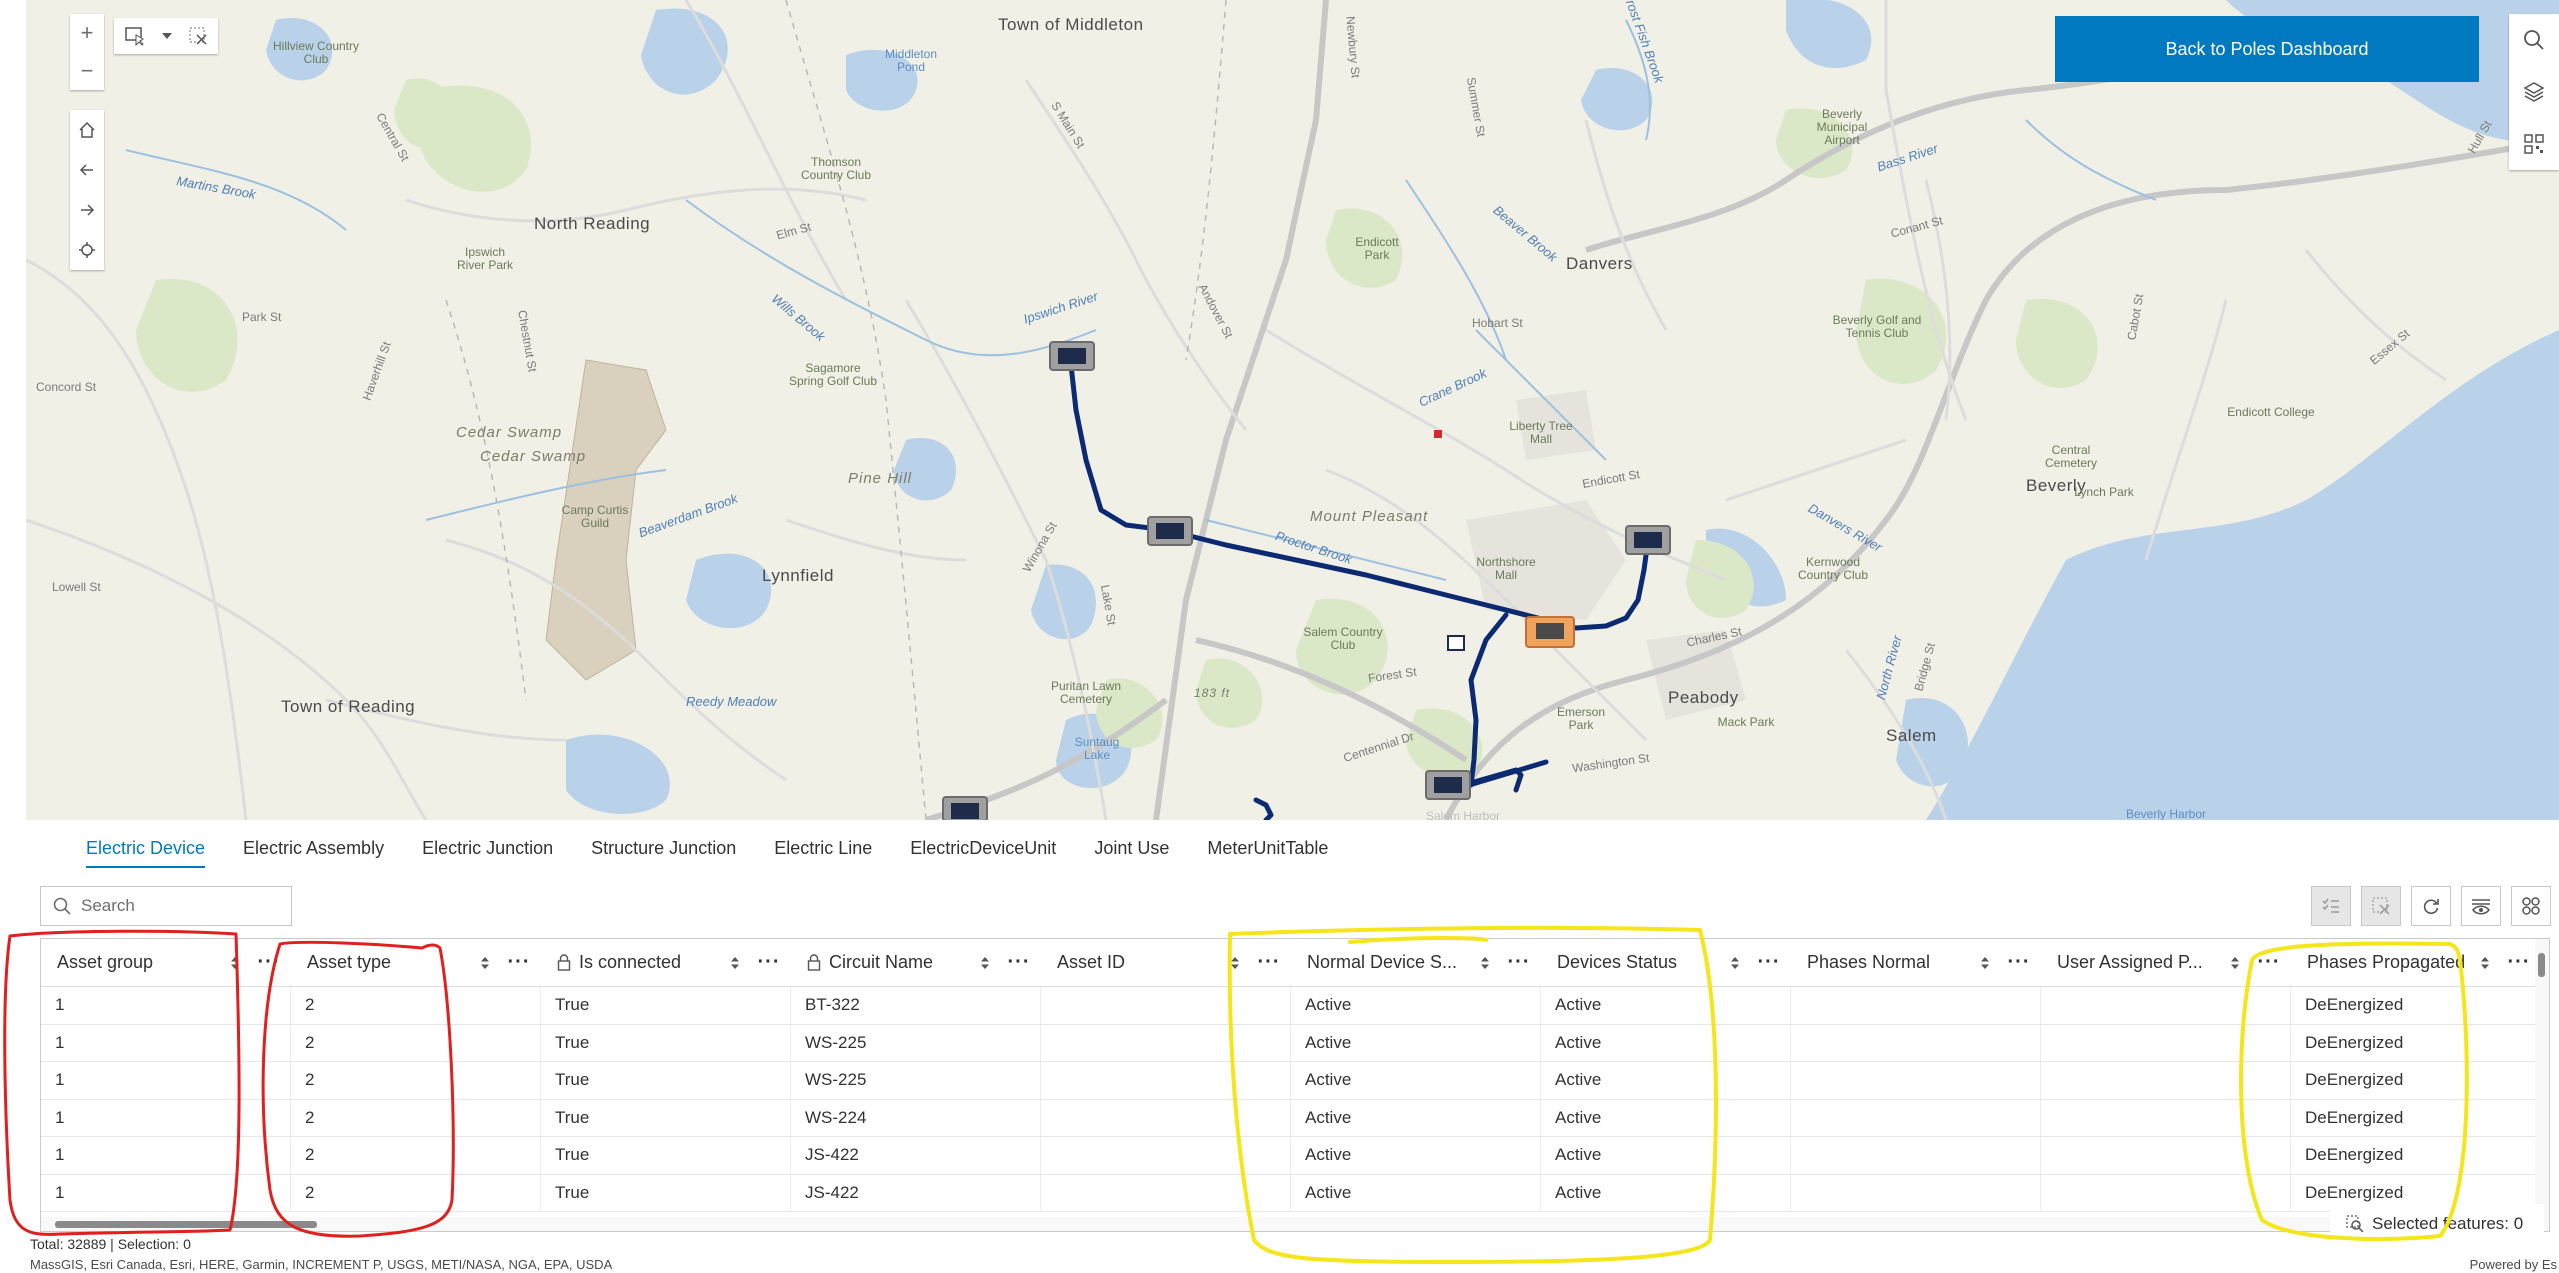  What do you see at coordinates (176, 906) in the screenshot?
I see `search-input` at bounding box center [176, 906].